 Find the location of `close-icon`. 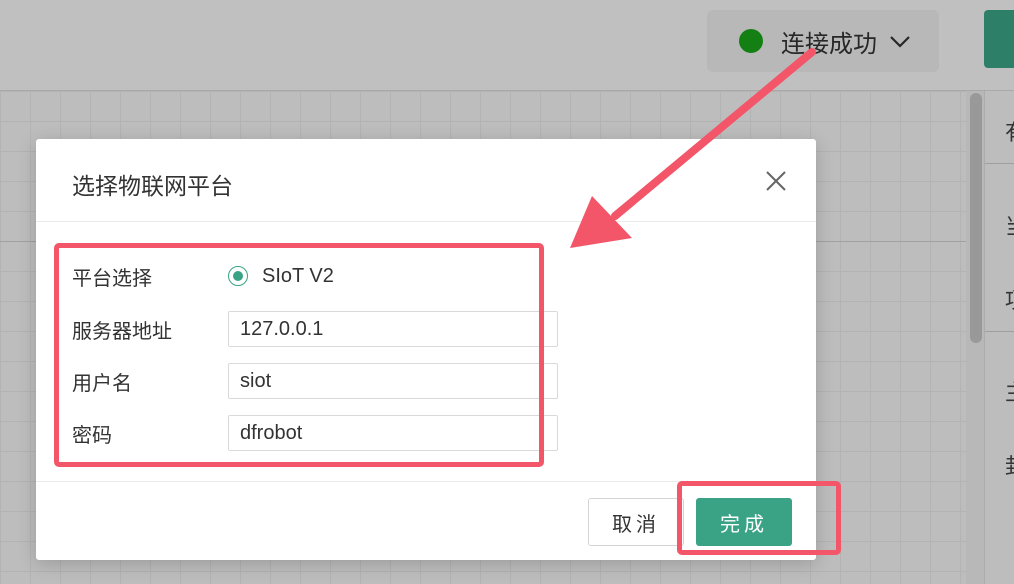

close-icon is located at coordinates (776, 181).